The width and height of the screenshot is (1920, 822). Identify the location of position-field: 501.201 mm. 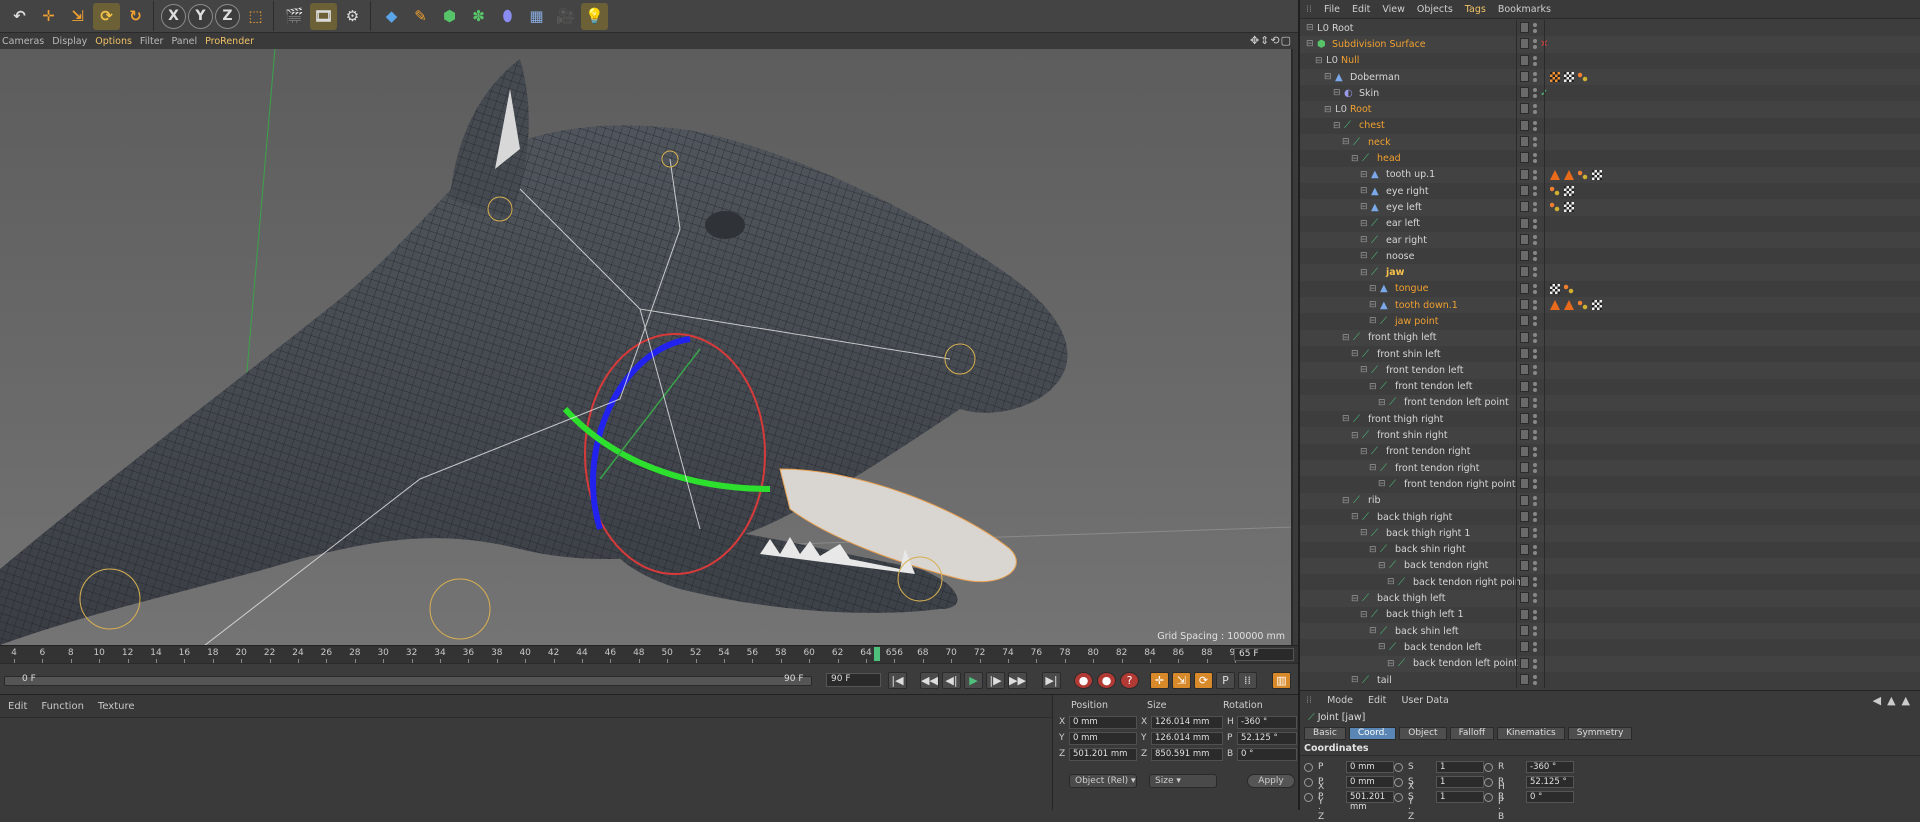
(1370, 801).